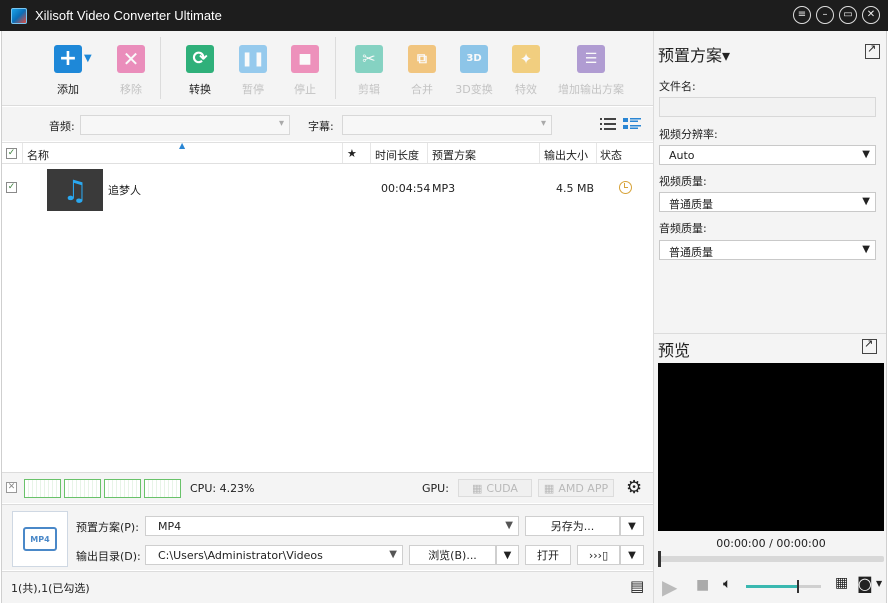 This screenshot has height=604, width=888. Describe the element at coordinates (447, 125) in the screenshot. I see `subtitle-select` at that location.